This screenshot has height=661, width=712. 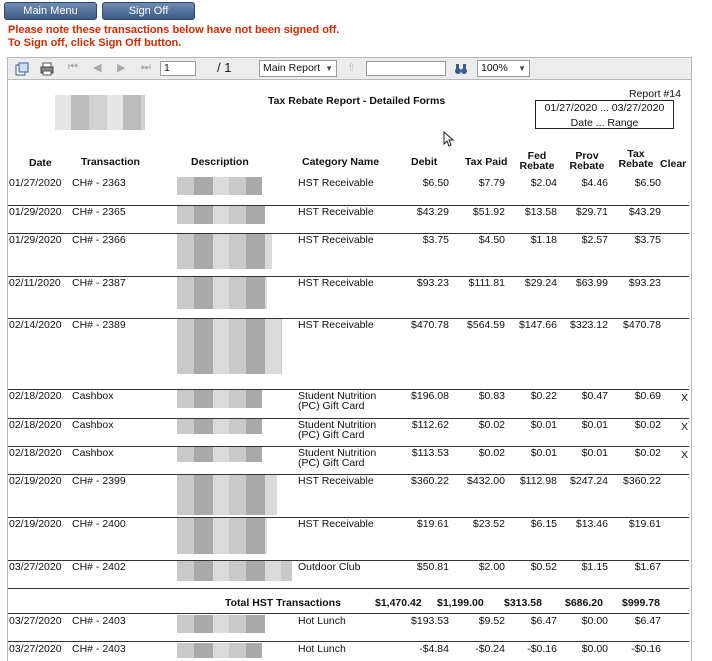 I want to click on page-number-input: 1, so click(x=178, y=68).